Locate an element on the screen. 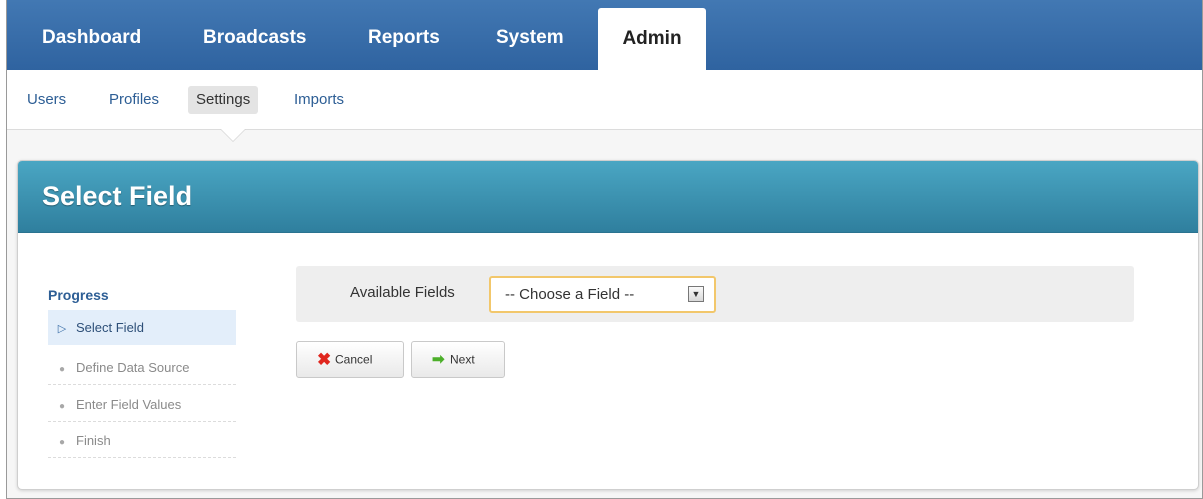 Image resolution: width=1203 pixels, height=499 pixels. available-fields-select: -- Choose a Field -- ▼ is located at coordinates (602, 294).